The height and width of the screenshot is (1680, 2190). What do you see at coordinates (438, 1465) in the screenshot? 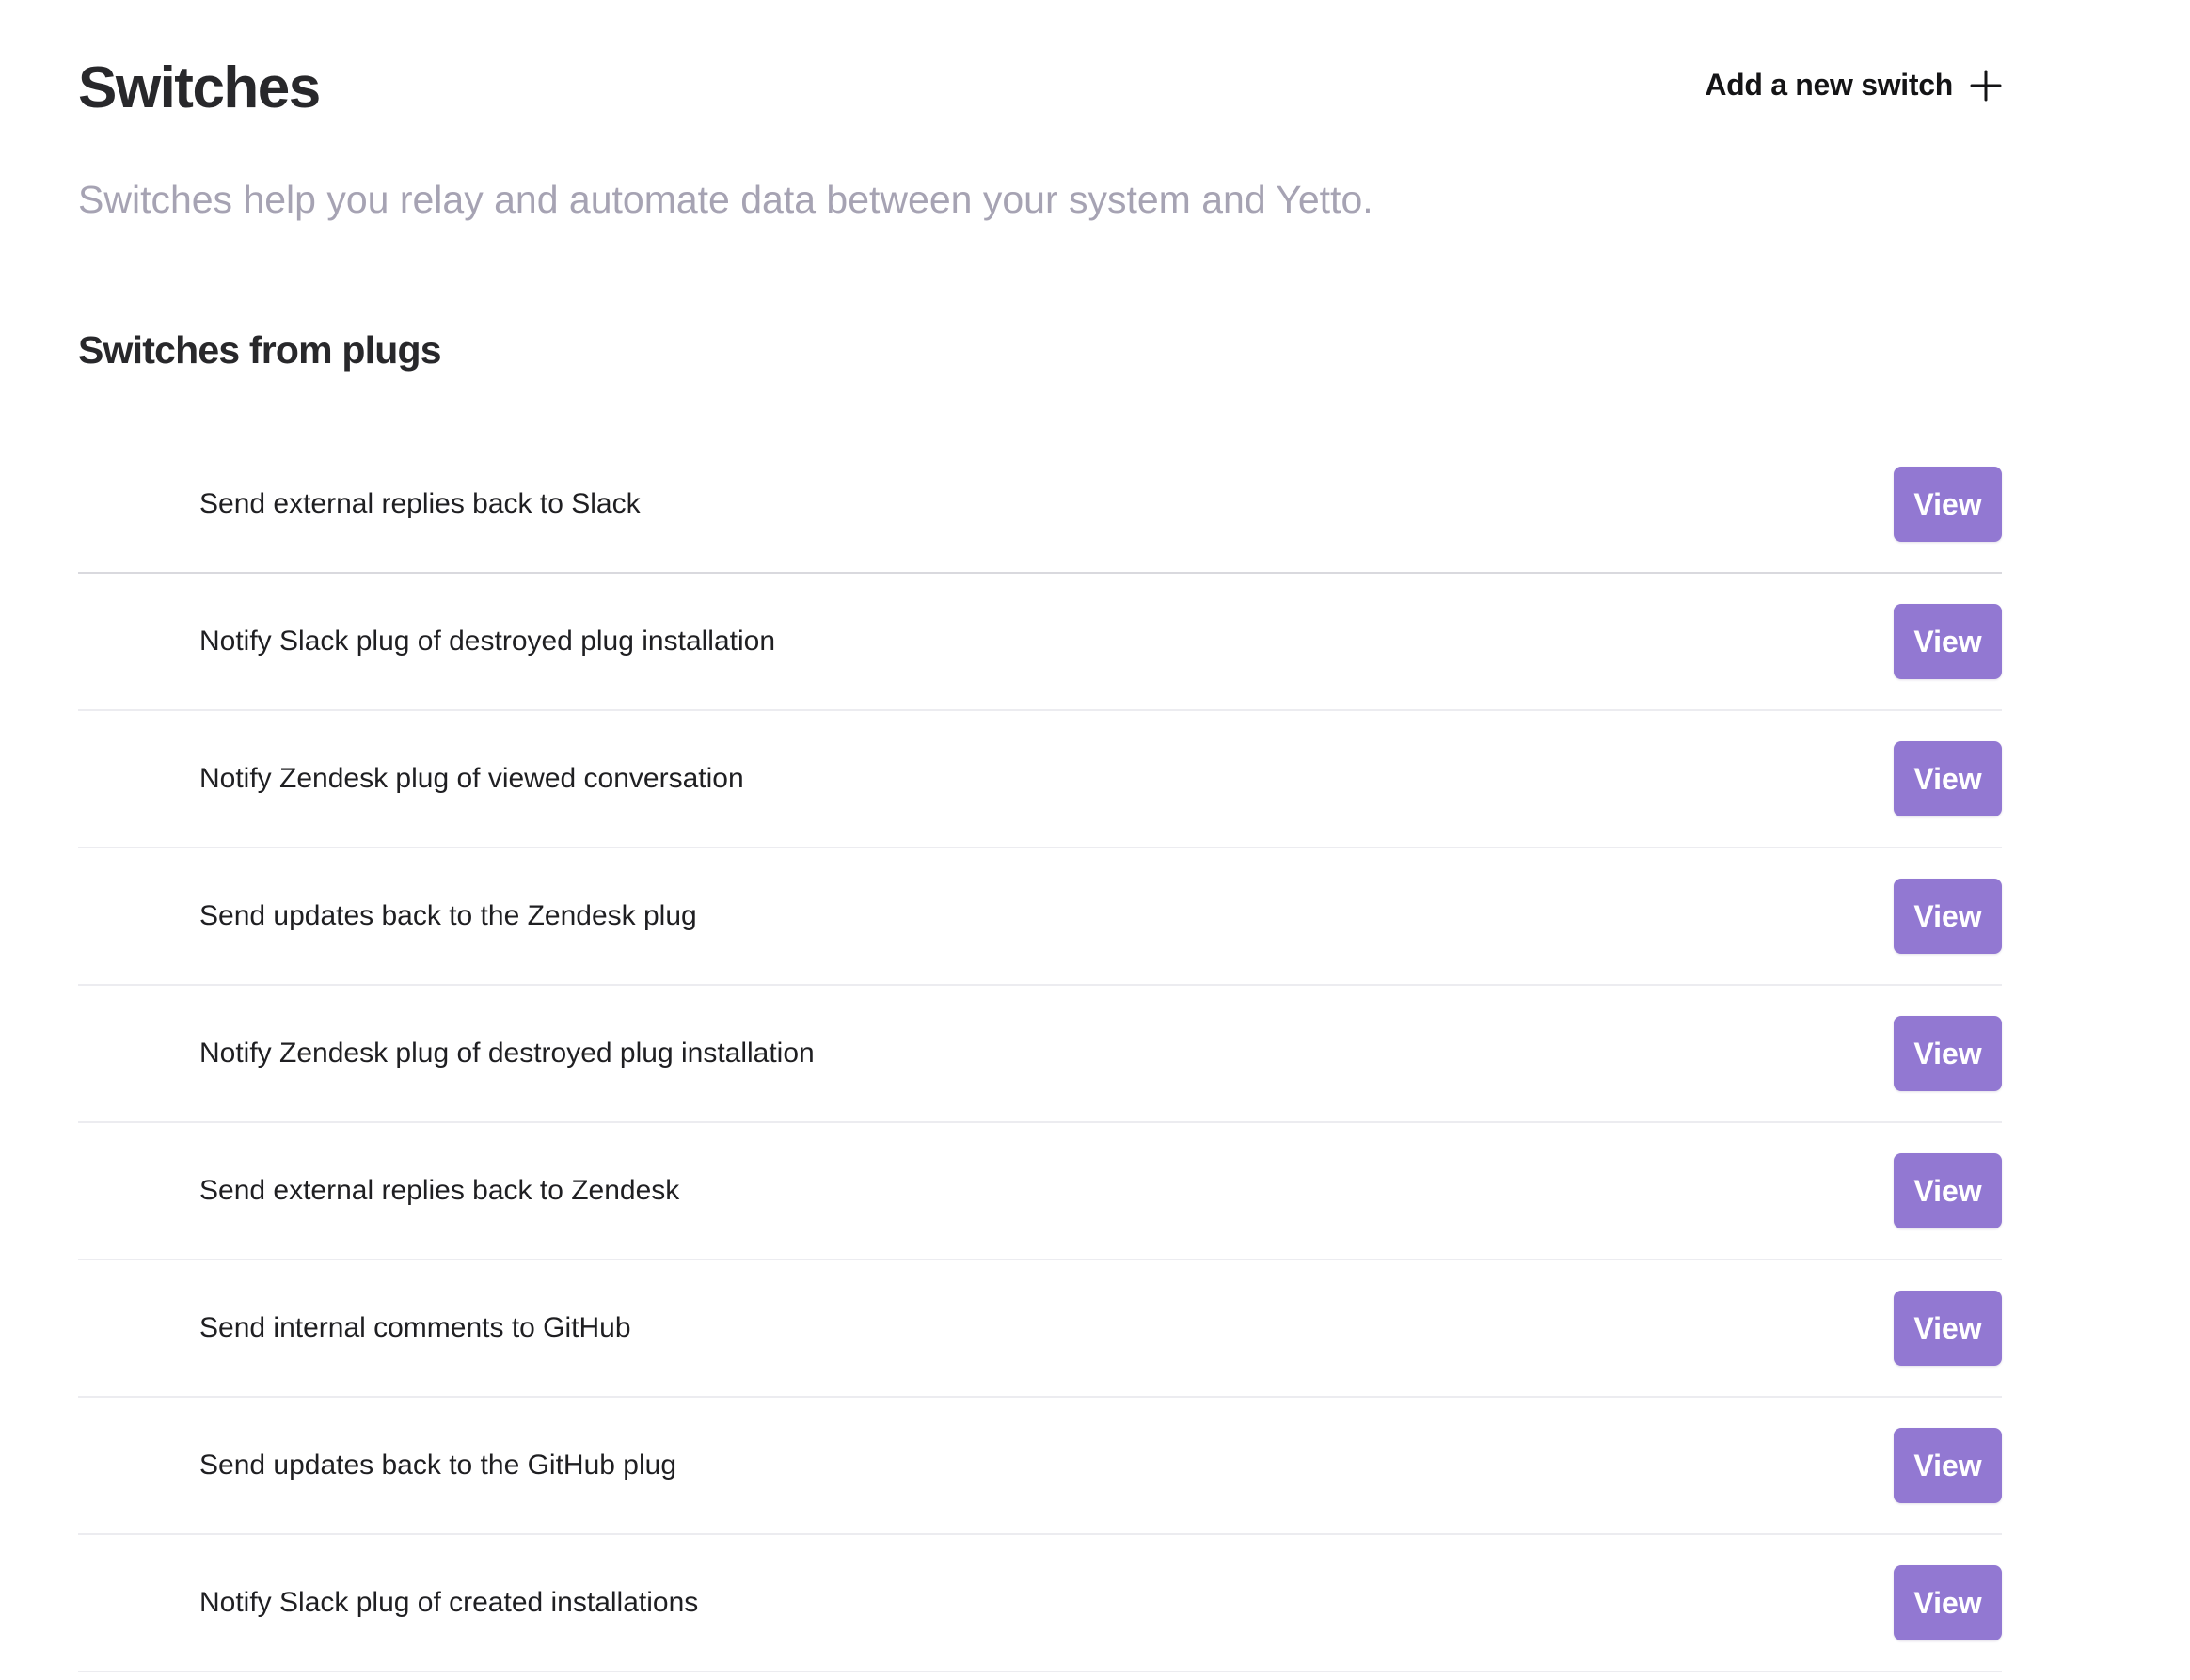
I see `switch-label: Send updates back to the GitHub plug` at bounding box center [438, 1465].